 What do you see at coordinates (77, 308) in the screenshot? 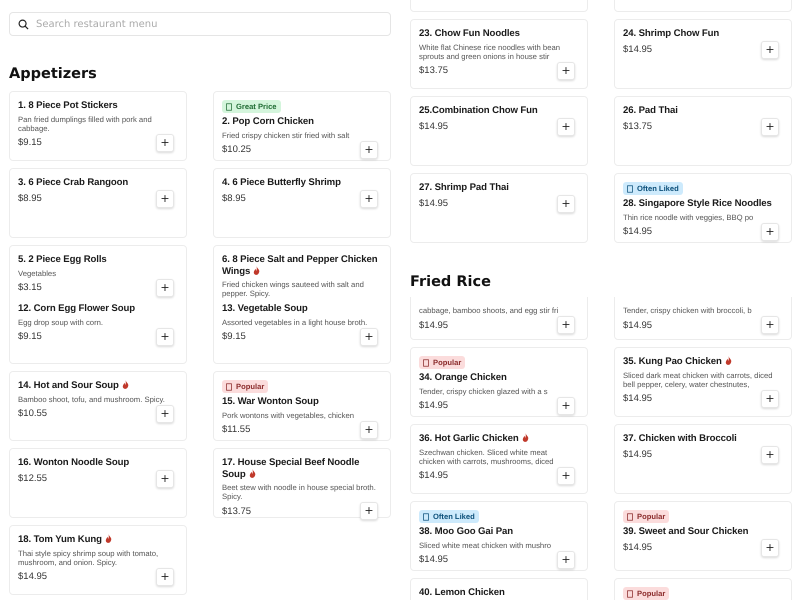
I see `item-name: 12. Corn Egg Flower Soup` at bounding box center [77, 308].